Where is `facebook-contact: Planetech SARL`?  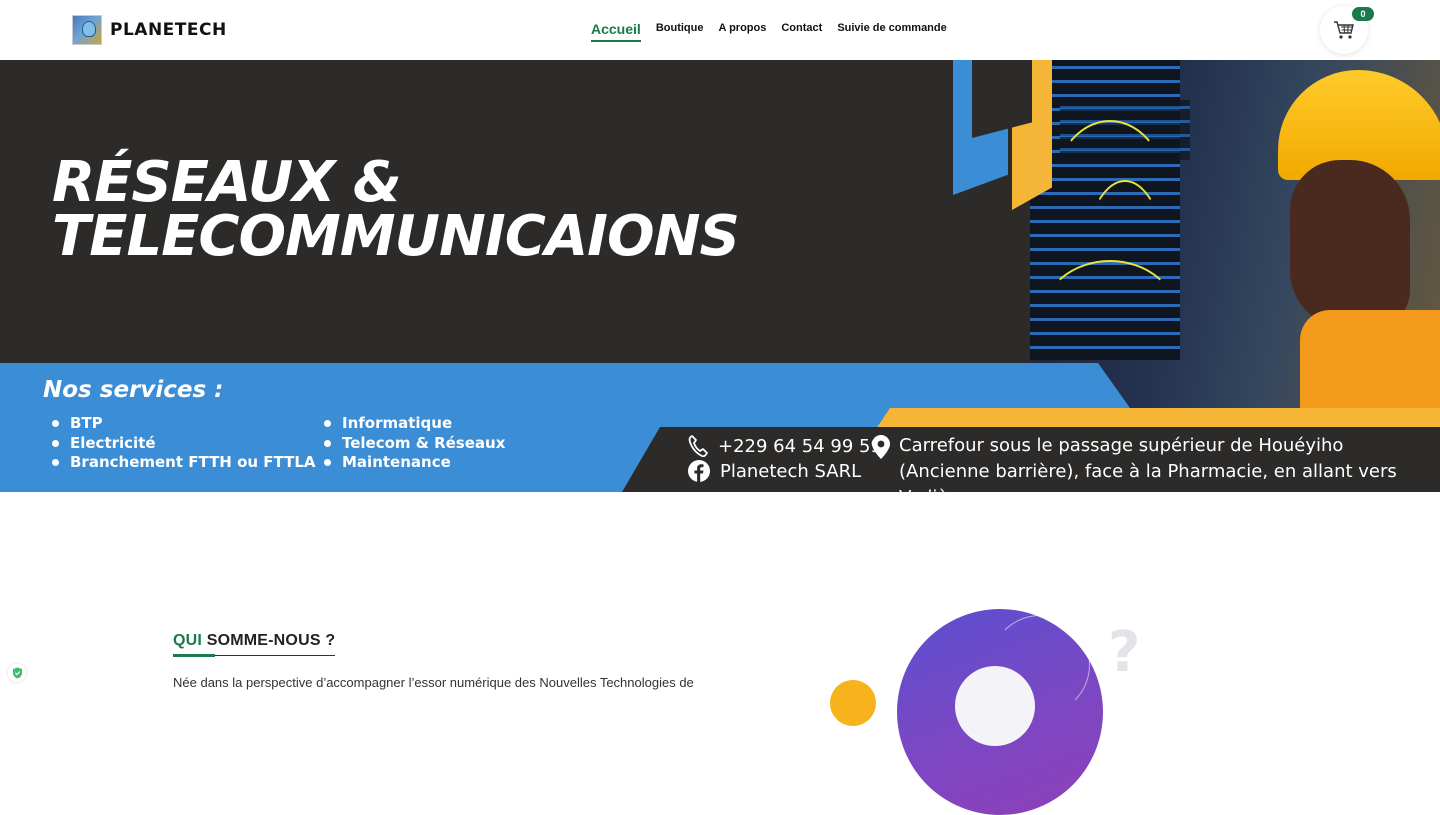 facebook-contact: Planetech SARL is located at coordinates (774, 471).